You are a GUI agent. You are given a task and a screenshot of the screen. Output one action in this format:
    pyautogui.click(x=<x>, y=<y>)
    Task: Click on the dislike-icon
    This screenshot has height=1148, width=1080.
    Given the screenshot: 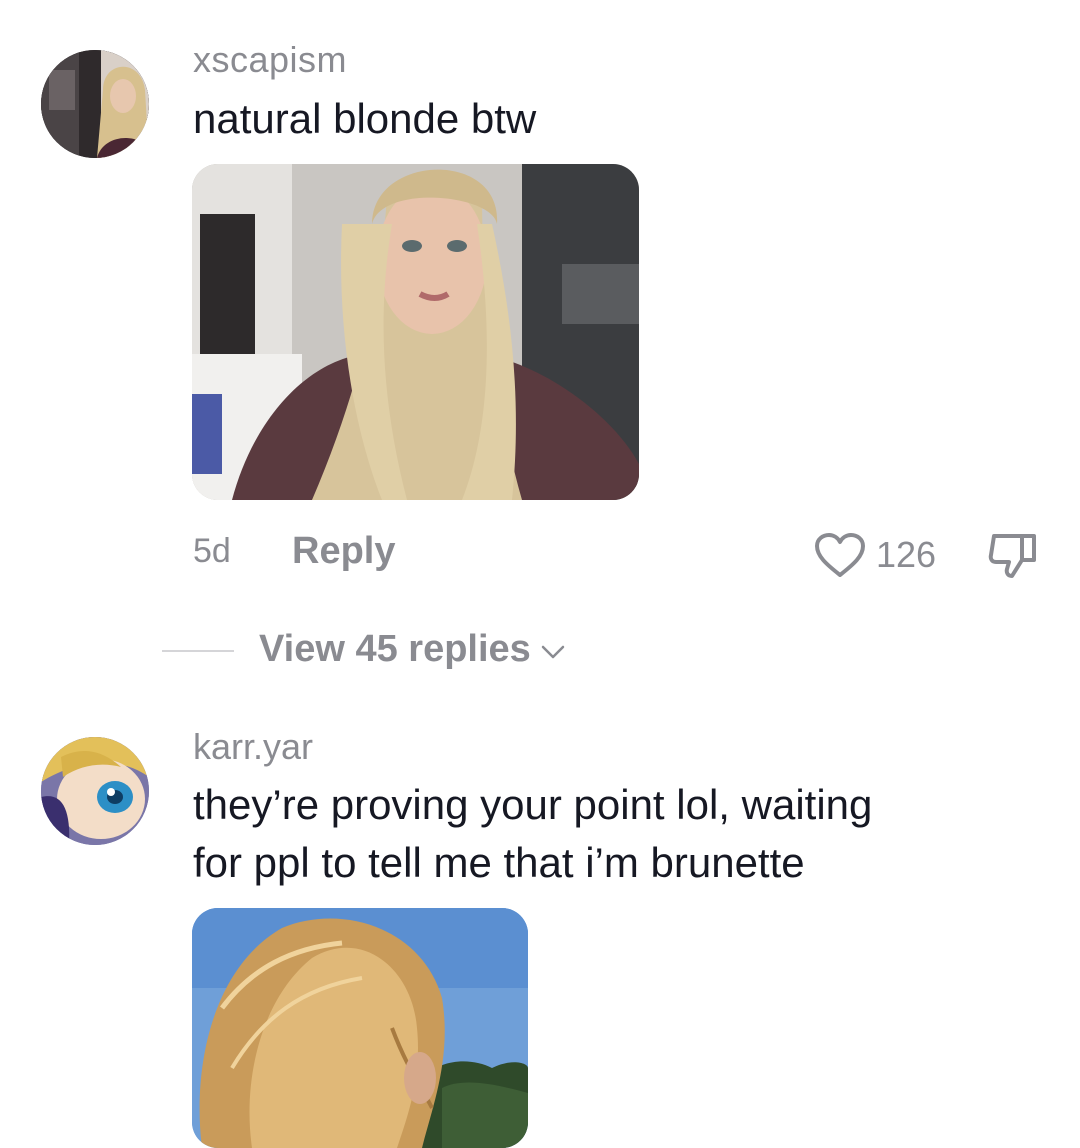 What is the action you would take?
    pyautogui.click(x=1012, y=556)
    